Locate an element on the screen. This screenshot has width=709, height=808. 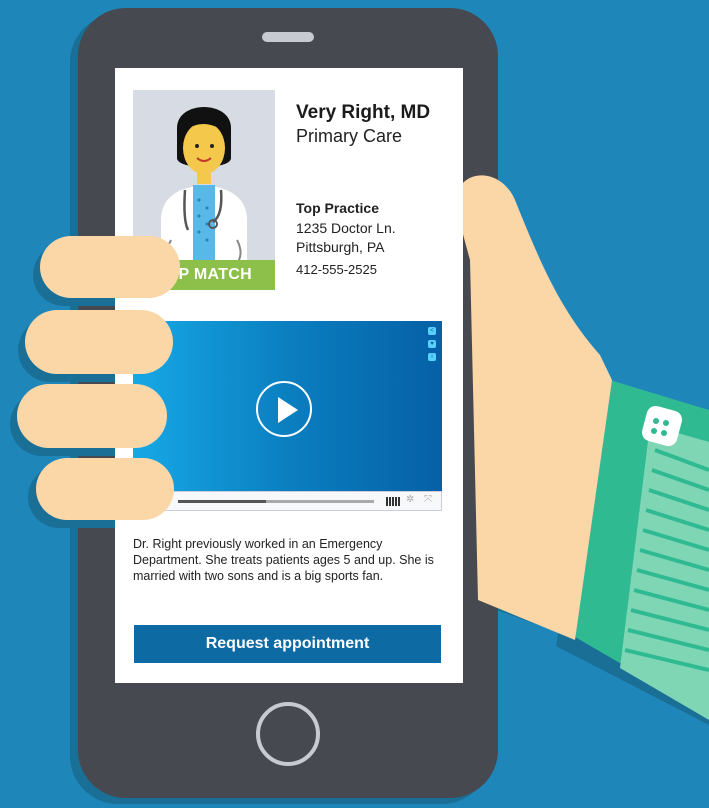
volume-icon is located at coordinates (393, 501).